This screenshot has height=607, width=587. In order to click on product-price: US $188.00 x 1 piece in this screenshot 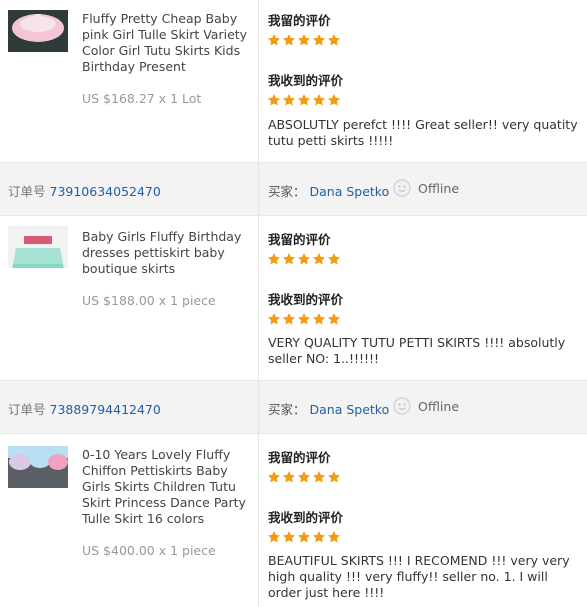, I will do `click(149, 300)`.